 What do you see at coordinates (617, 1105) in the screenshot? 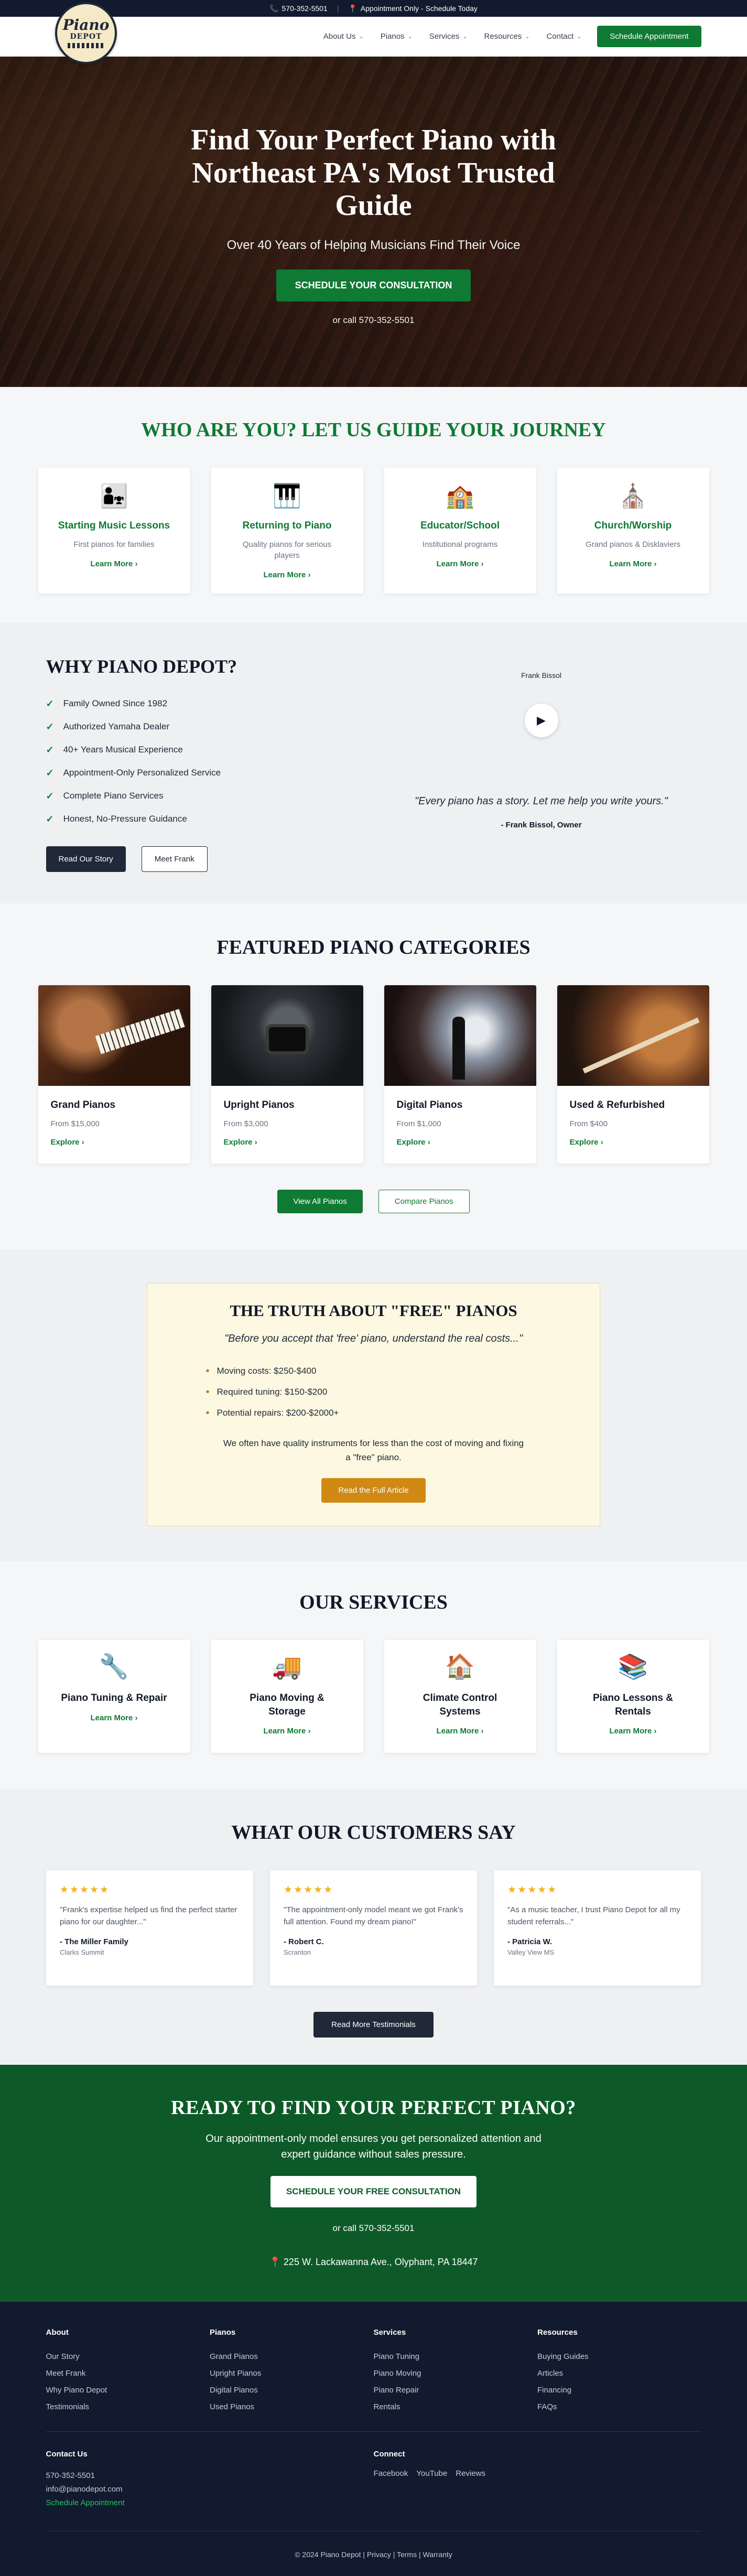
I see `category-title: Used & Refurbished` at bounding box center [617, 1105].